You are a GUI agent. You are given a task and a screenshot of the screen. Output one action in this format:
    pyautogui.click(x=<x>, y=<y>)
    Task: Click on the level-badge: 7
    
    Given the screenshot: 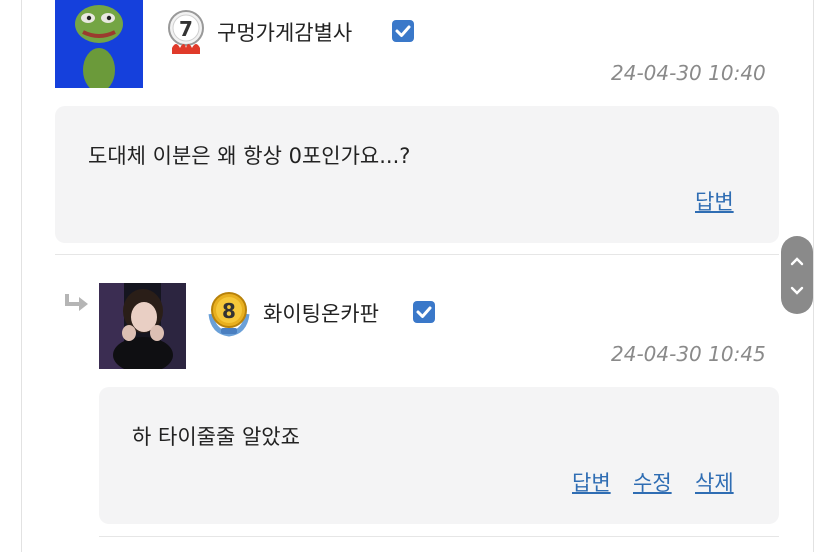 What is the action you would take?
    pyautogui.click(x=186, y=31)
    